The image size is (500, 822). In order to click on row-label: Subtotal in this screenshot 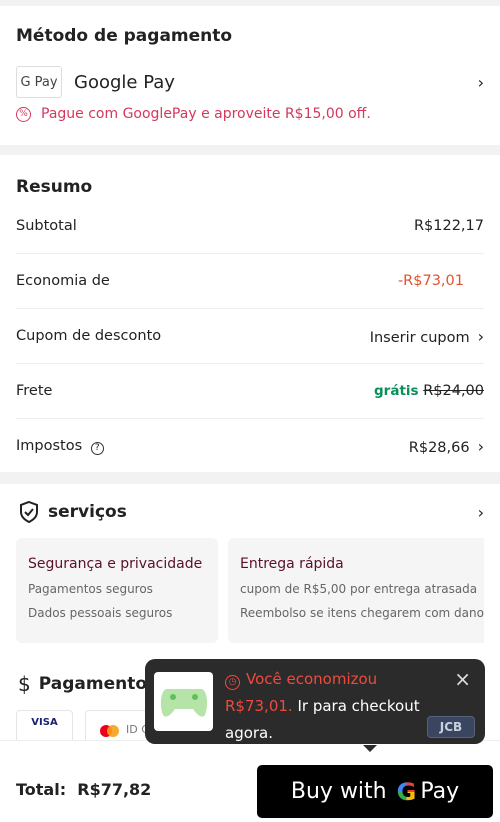, I will do `click(46, 226)`.